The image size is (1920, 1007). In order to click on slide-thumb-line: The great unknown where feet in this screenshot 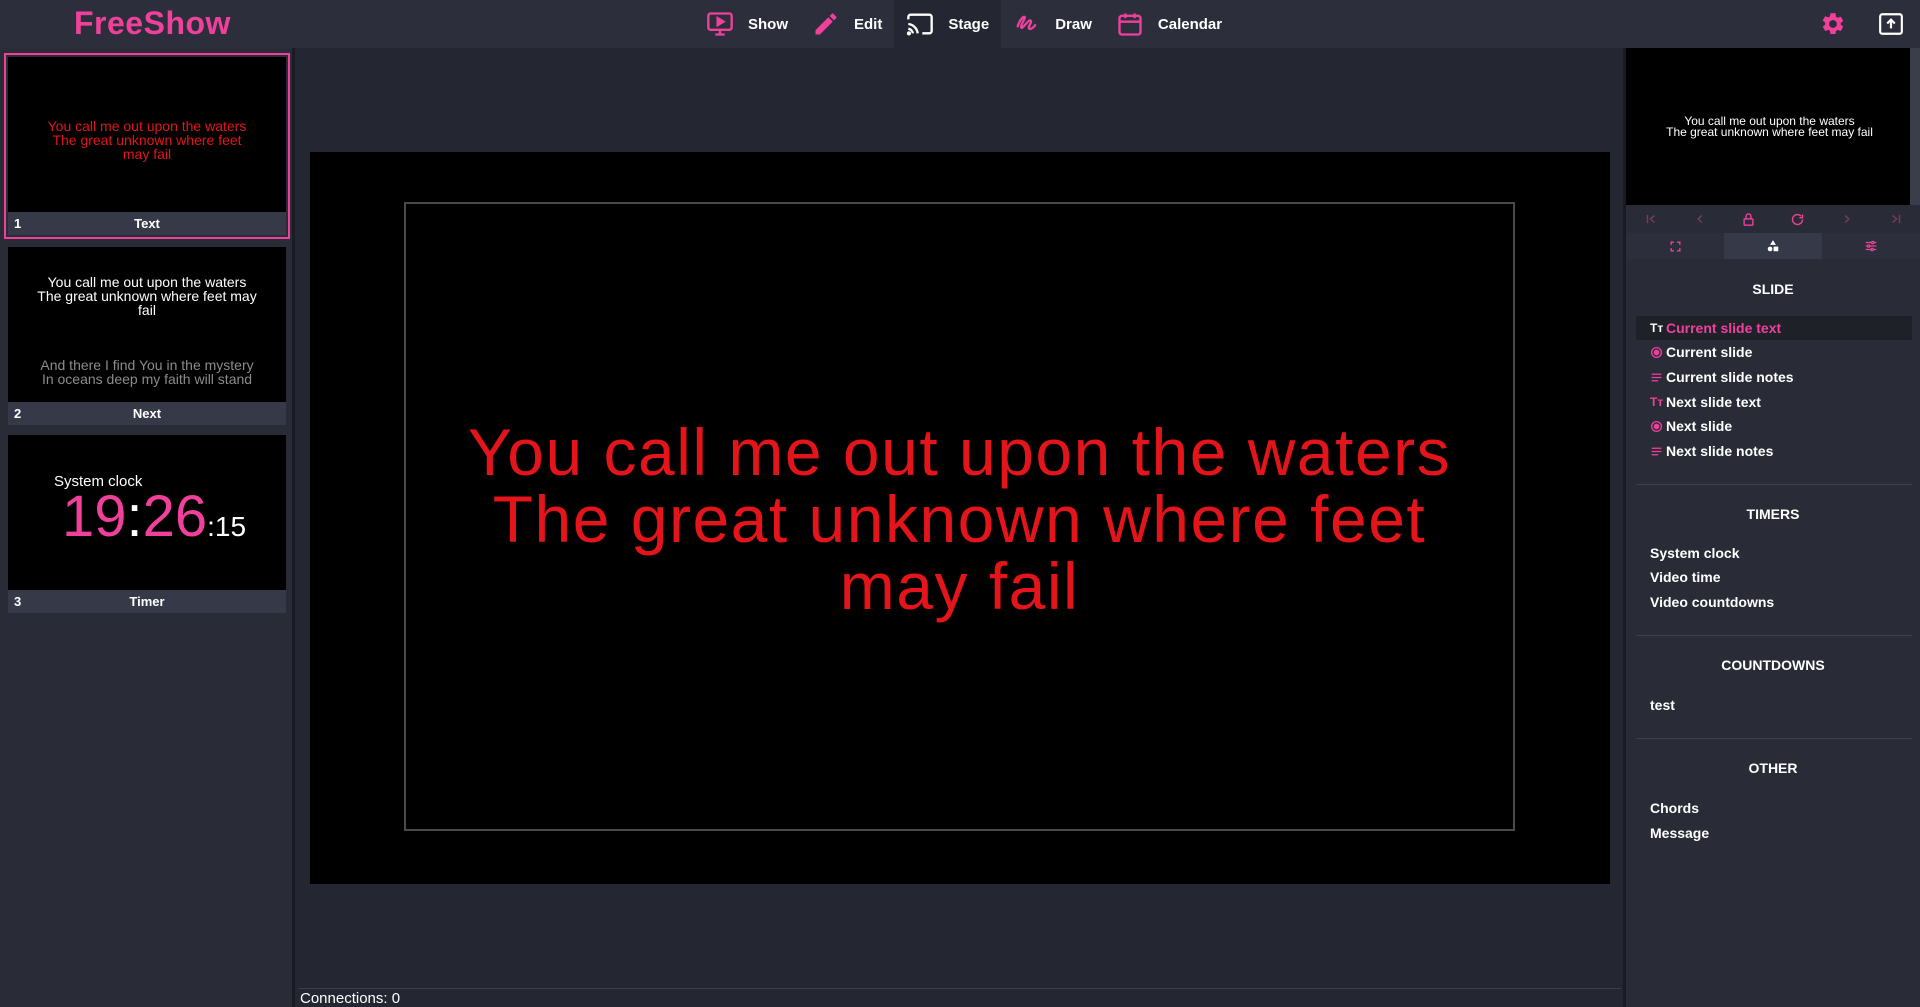, I will do `click(147, 140)`.